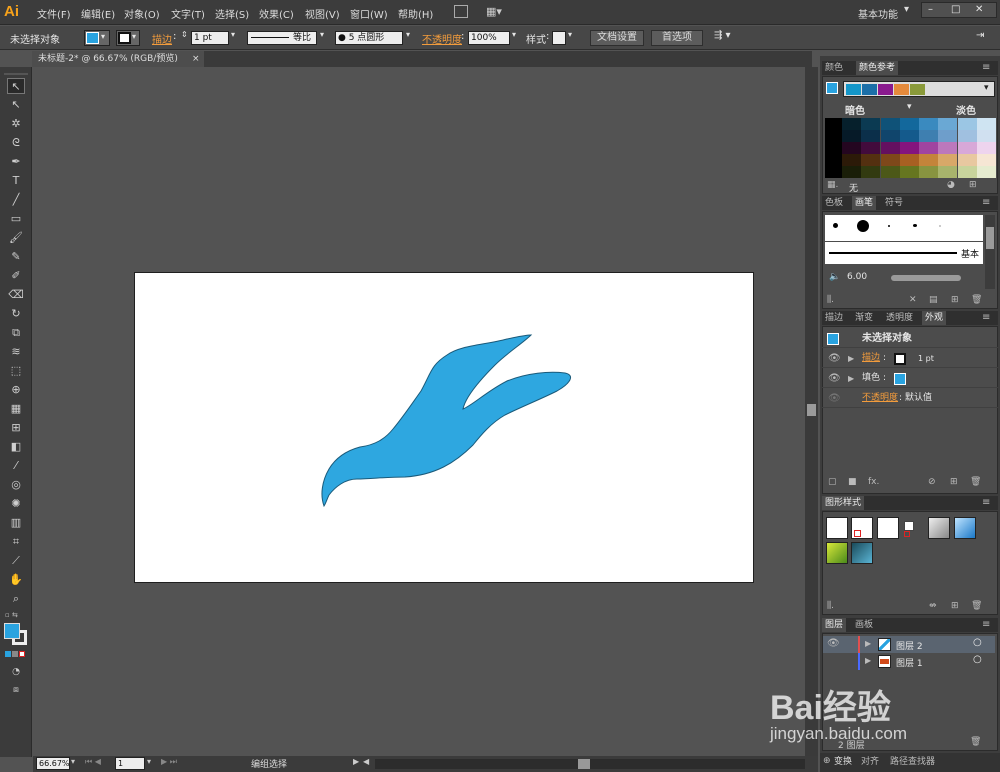 This screenshot has width=1000, height=772. What do you see at coordinates (870, 762) in the screenshot?
I see `tab-align: 对齐` at bounding box center [870, 762].